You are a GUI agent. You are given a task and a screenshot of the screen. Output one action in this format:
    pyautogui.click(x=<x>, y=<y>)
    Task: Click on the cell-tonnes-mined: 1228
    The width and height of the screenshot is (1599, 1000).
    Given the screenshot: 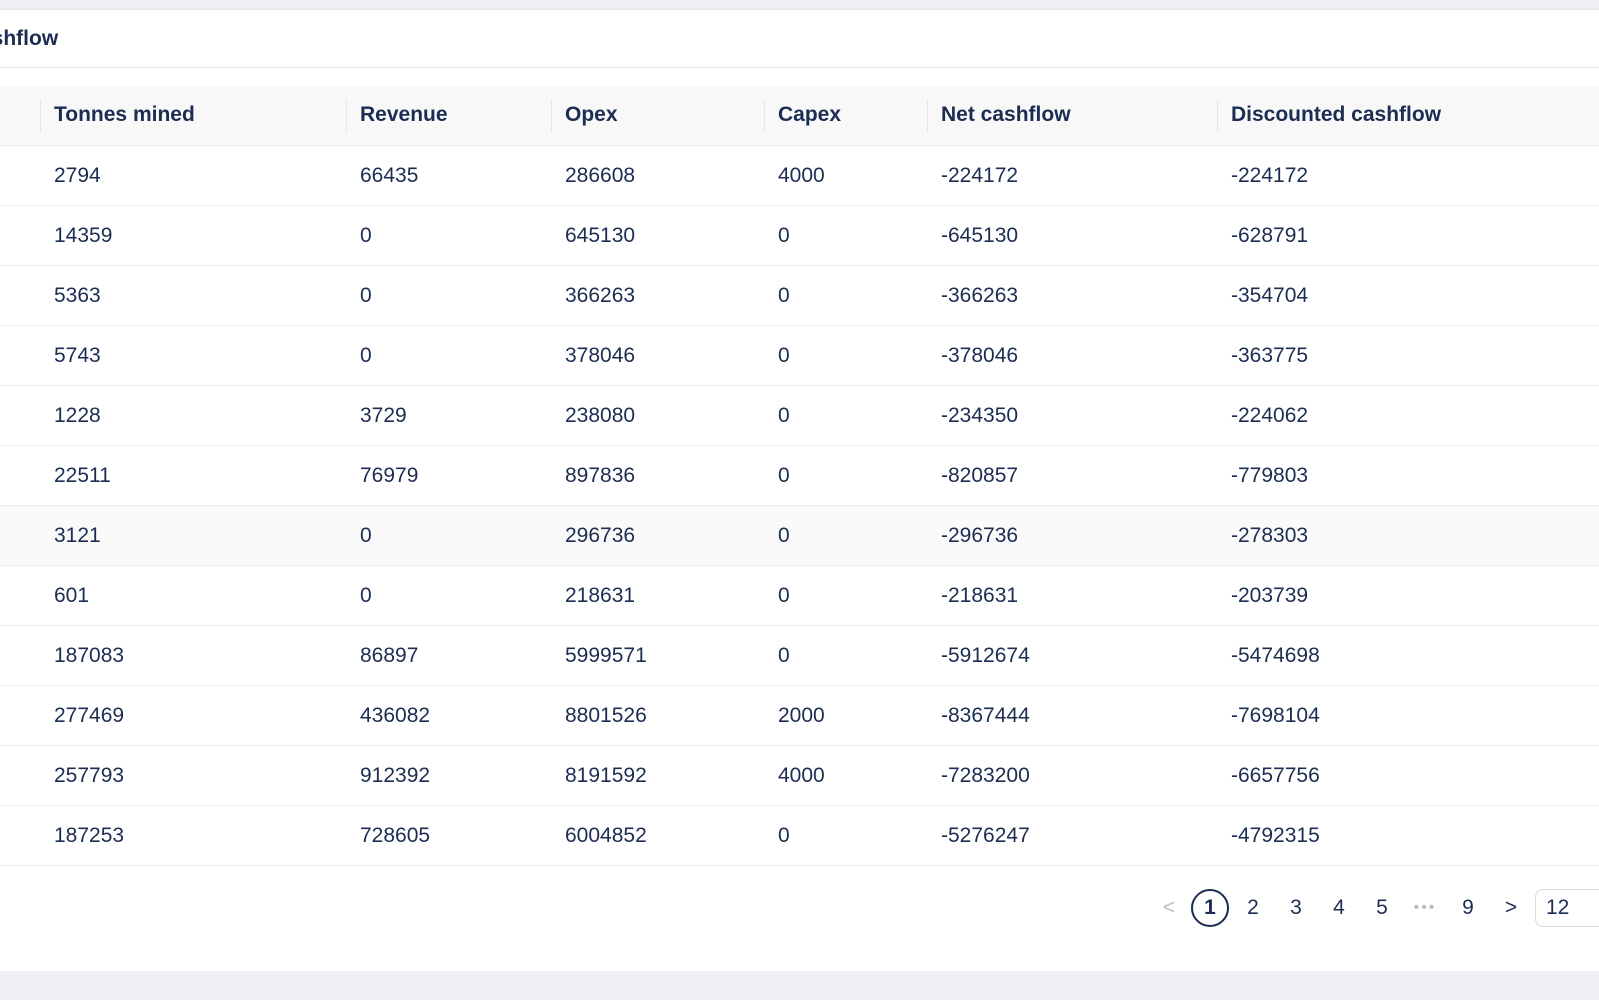 What is the action you would take?
    pyautogui.click(x=77, y=415)
    